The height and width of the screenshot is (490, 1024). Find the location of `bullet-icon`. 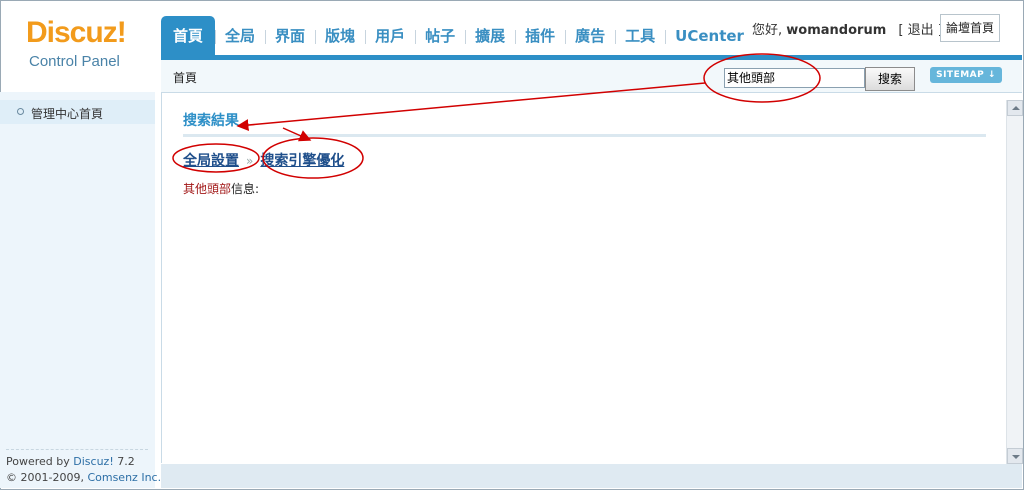

bullet-icon is located at coordinates (20, 111).